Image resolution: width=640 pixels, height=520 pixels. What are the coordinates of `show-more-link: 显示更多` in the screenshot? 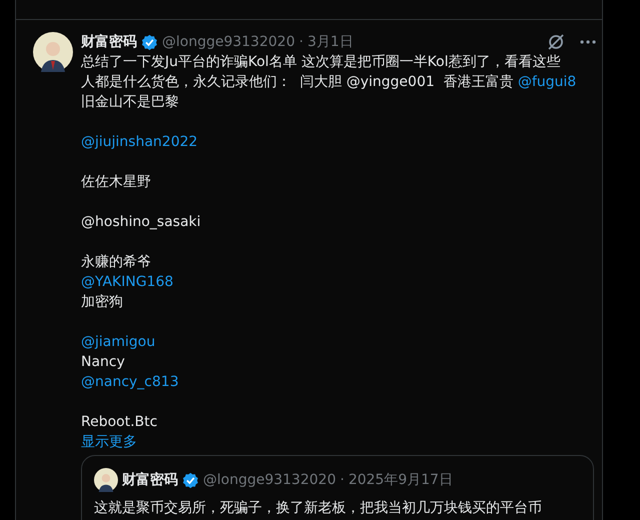 It's located at (109, 442).